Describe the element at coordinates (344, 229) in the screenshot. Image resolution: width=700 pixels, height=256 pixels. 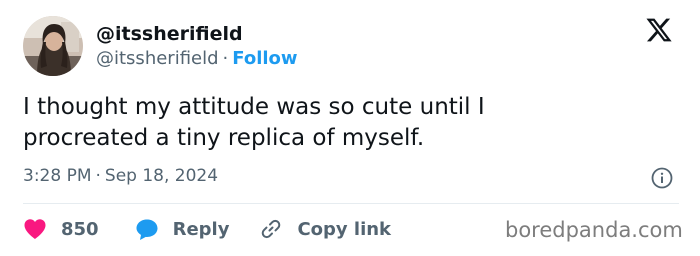
I see `copy-link-label: Copy link` at that location.